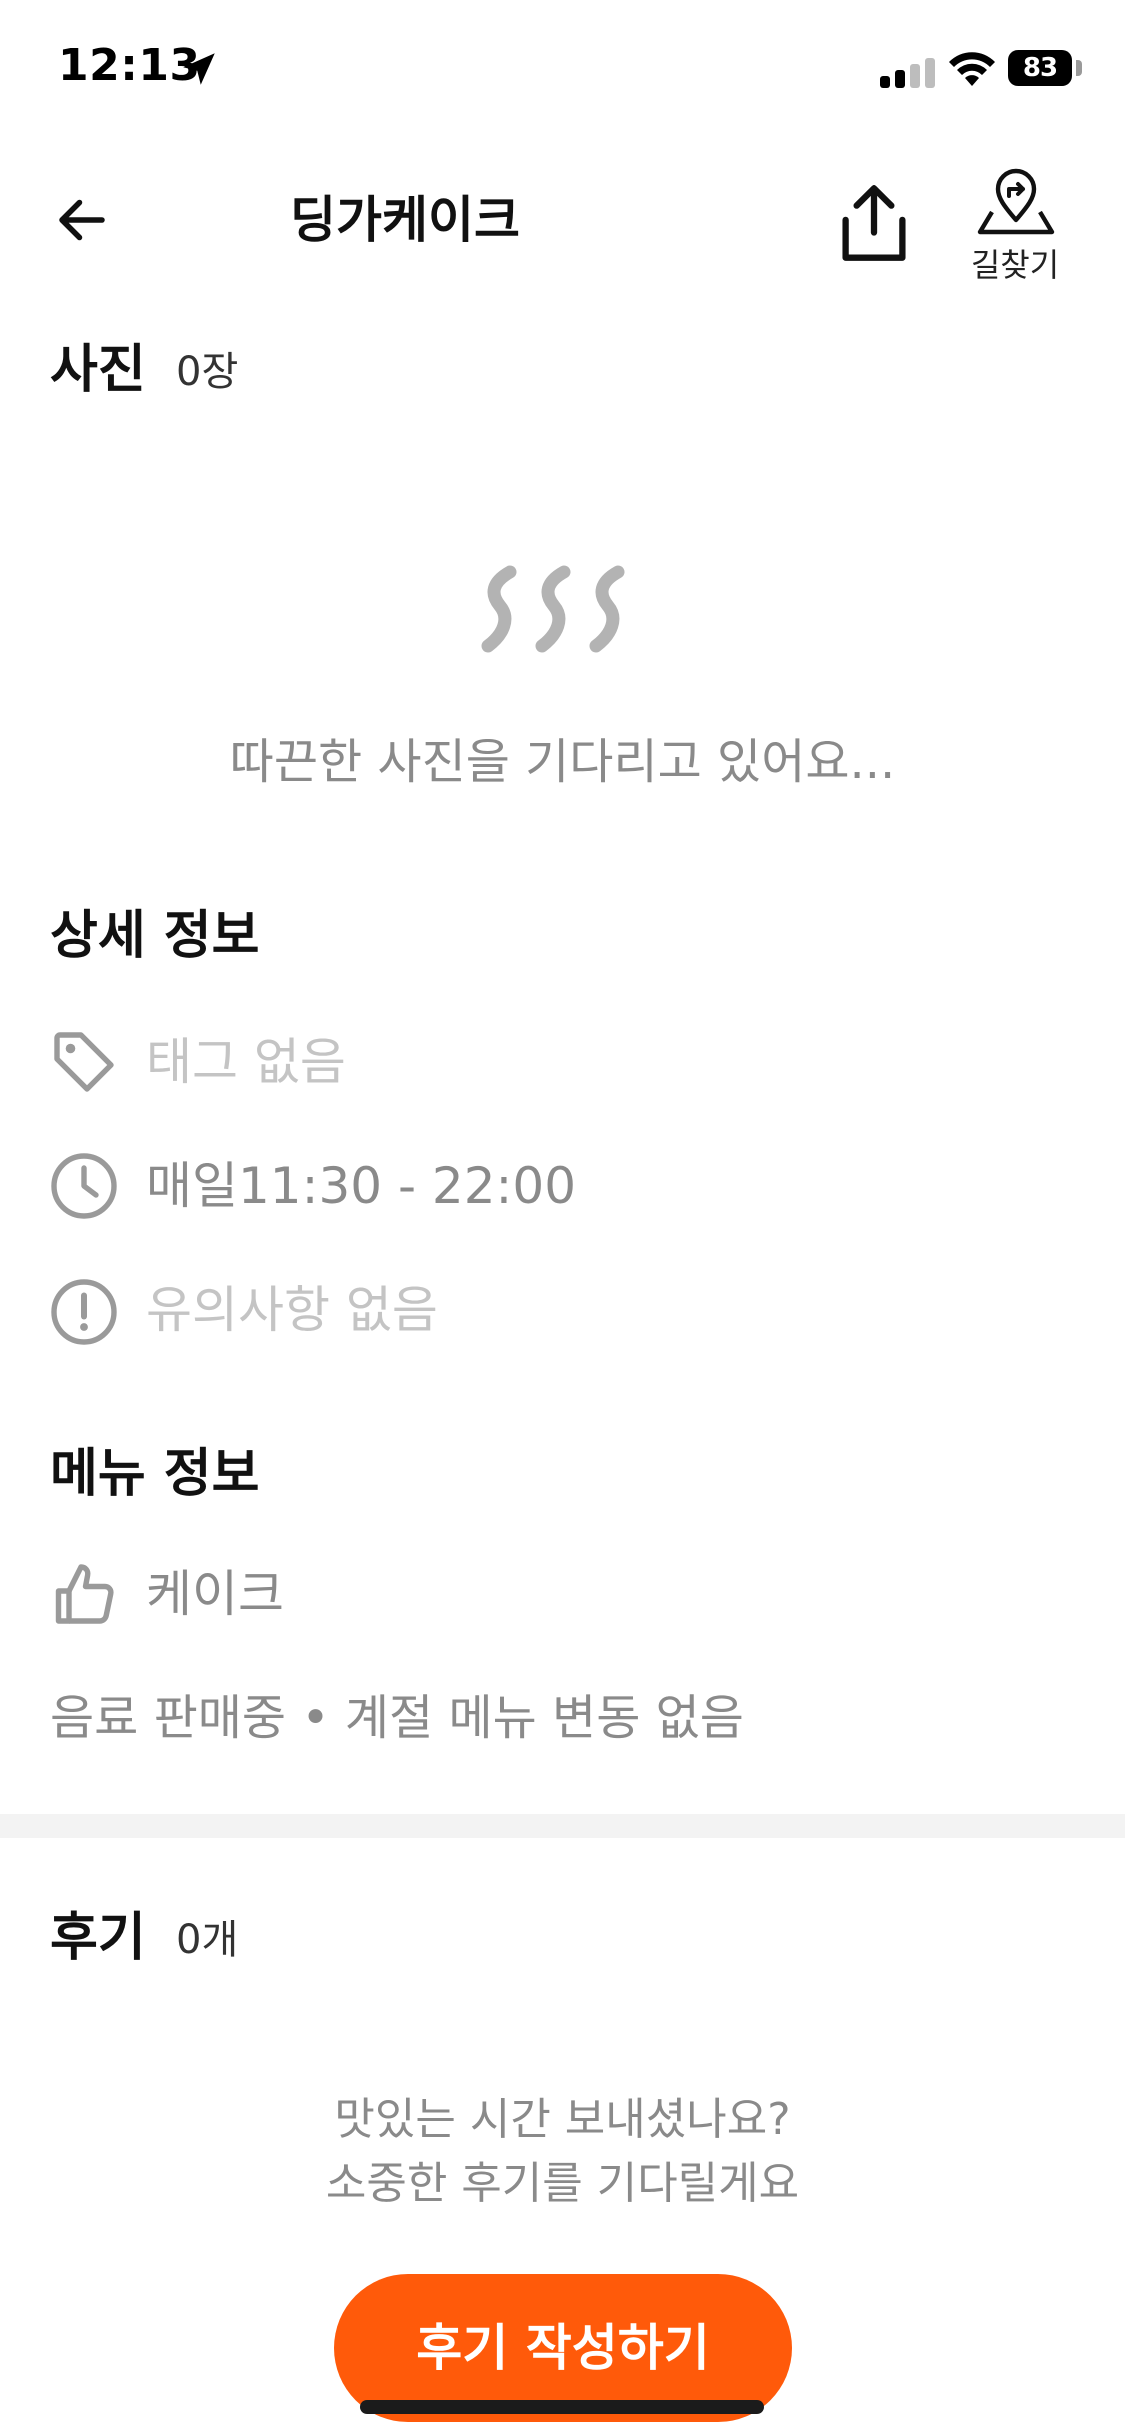  Describe the element at coordinates (397, 1718) in the screenshot. I see `menu-summary-text: 음료 판매중 • 계절 메뉴 변동 없음` at that location.